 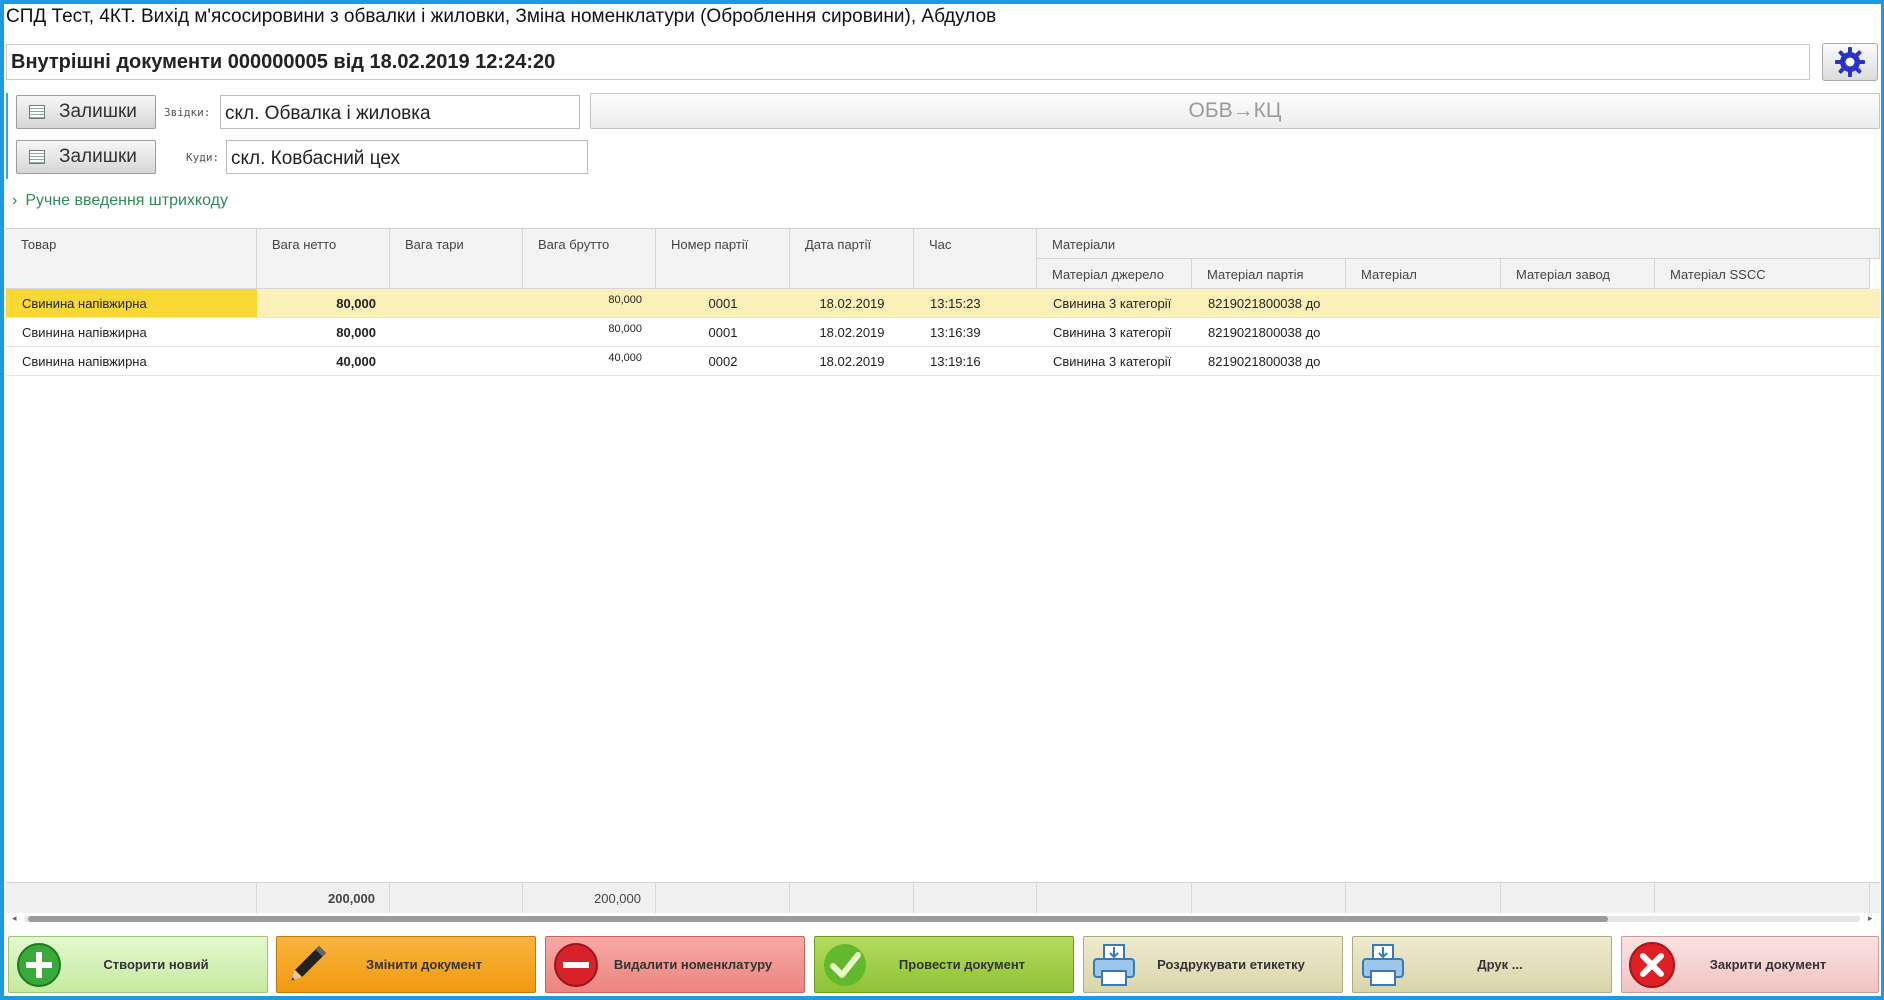 What do you see at coordinates (15, 200) in the screenshot?
I see `chevron-right-icon: ›` at bounding box center [15, 200].